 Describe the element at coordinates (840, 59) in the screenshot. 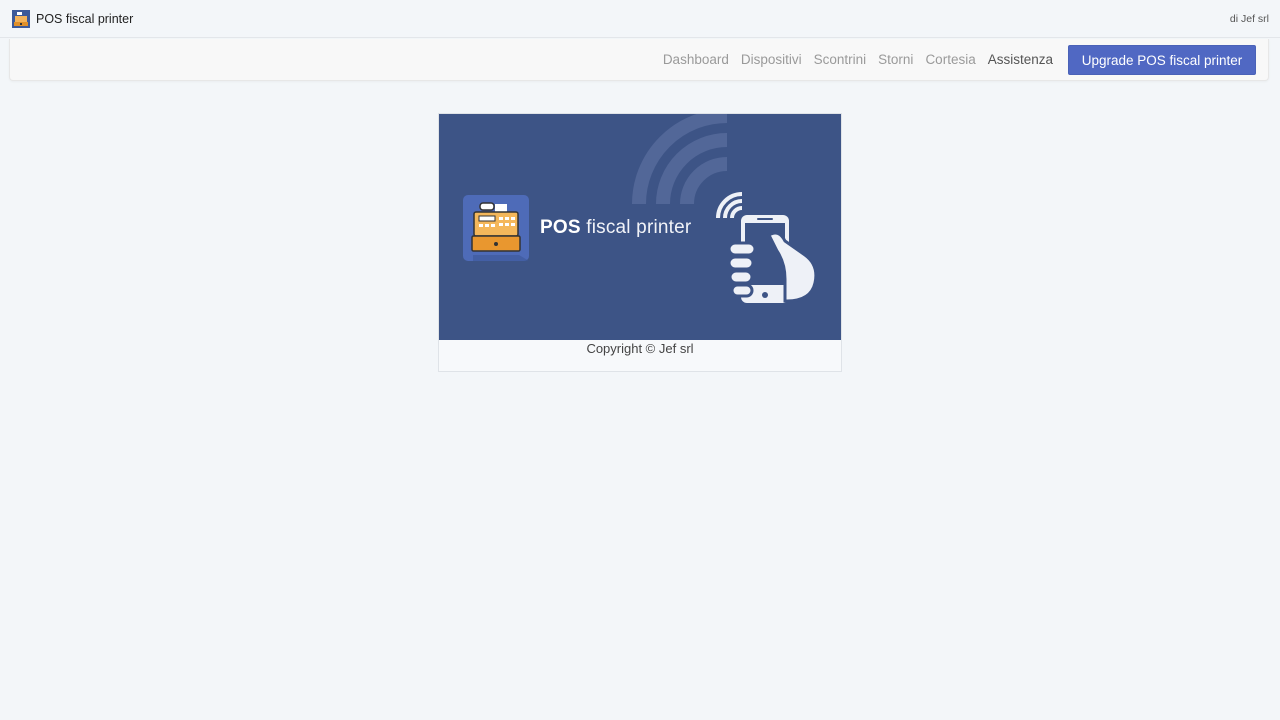

I see `nav-scontrini: Scontrini` at that location.